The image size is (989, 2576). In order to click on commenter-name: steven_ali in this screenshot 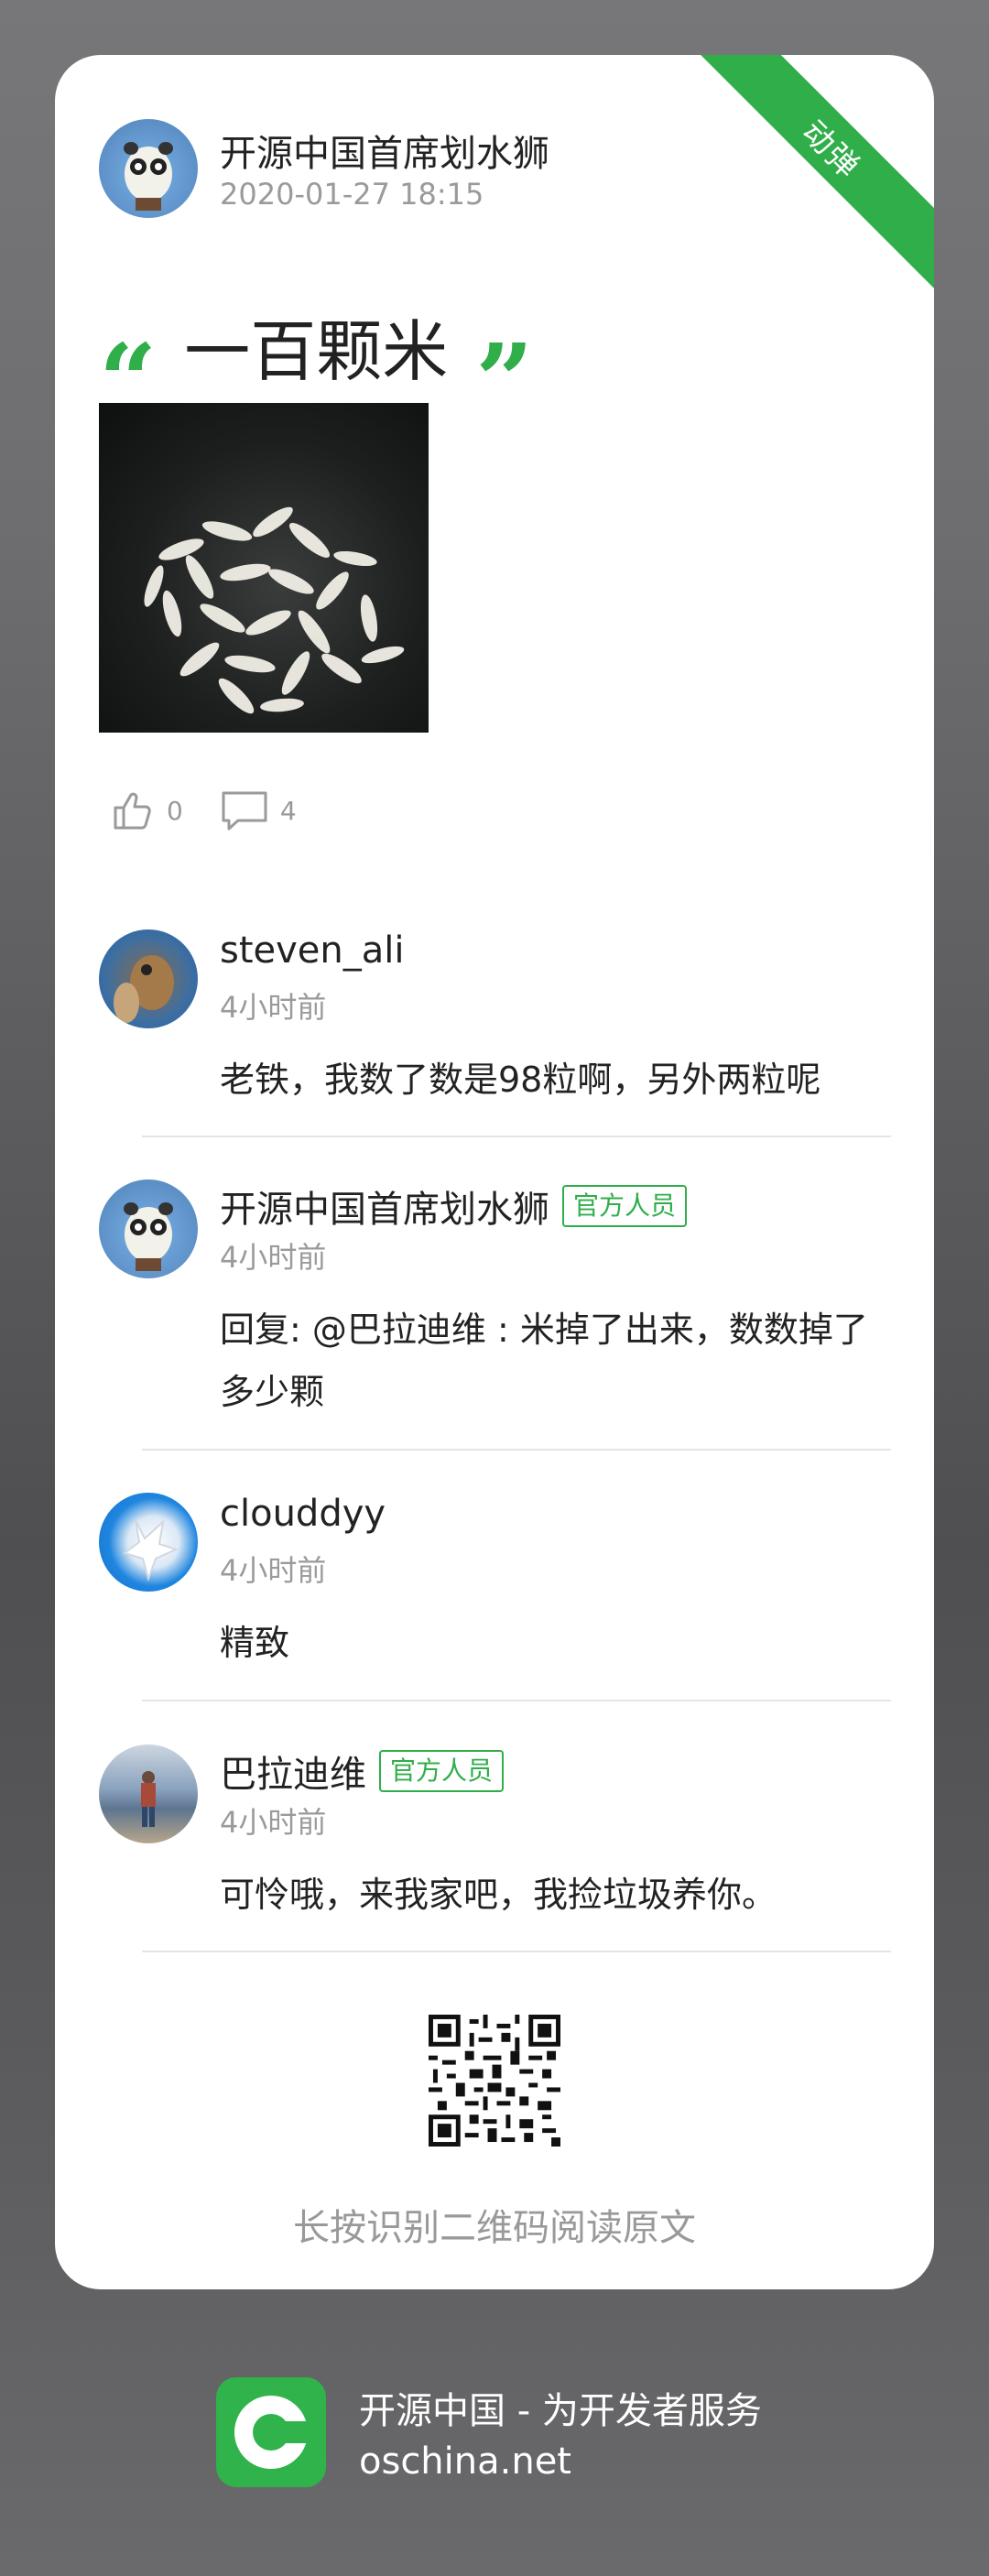, I will do `click(312, 950)`.